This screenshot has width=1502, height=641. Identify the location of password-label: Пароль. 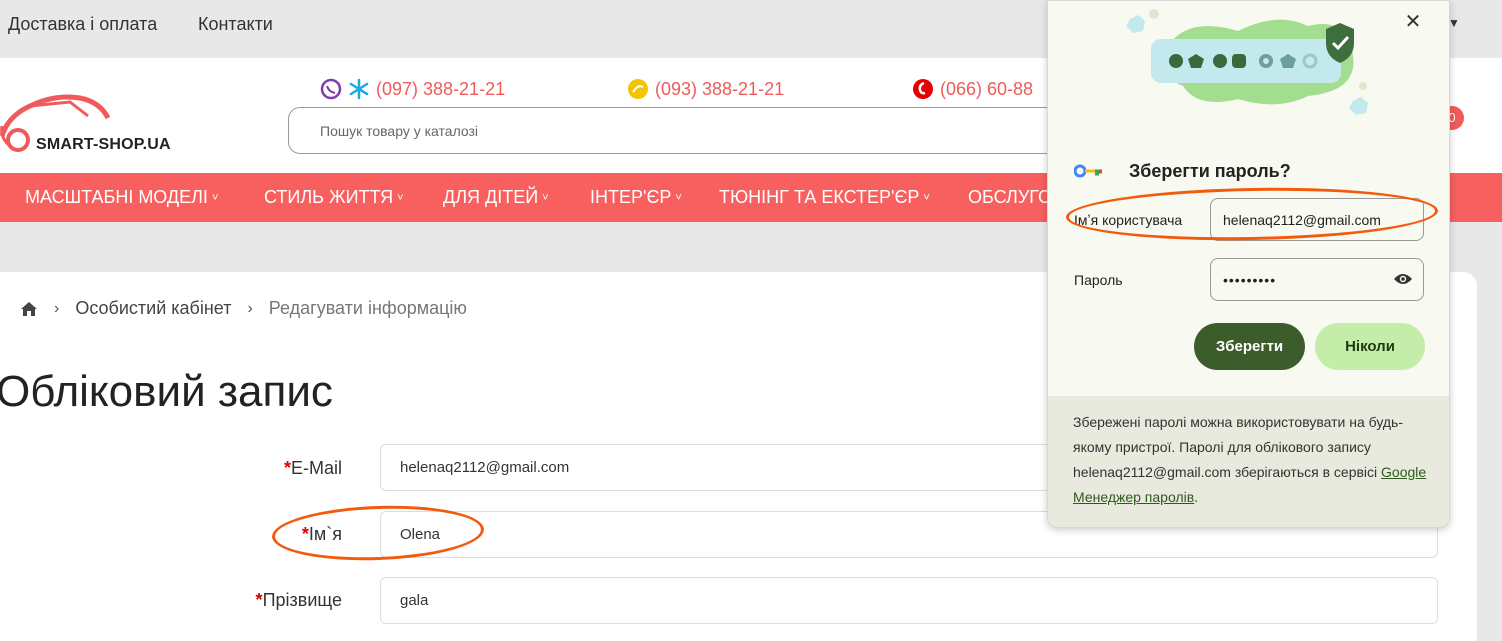
(1098, 280).